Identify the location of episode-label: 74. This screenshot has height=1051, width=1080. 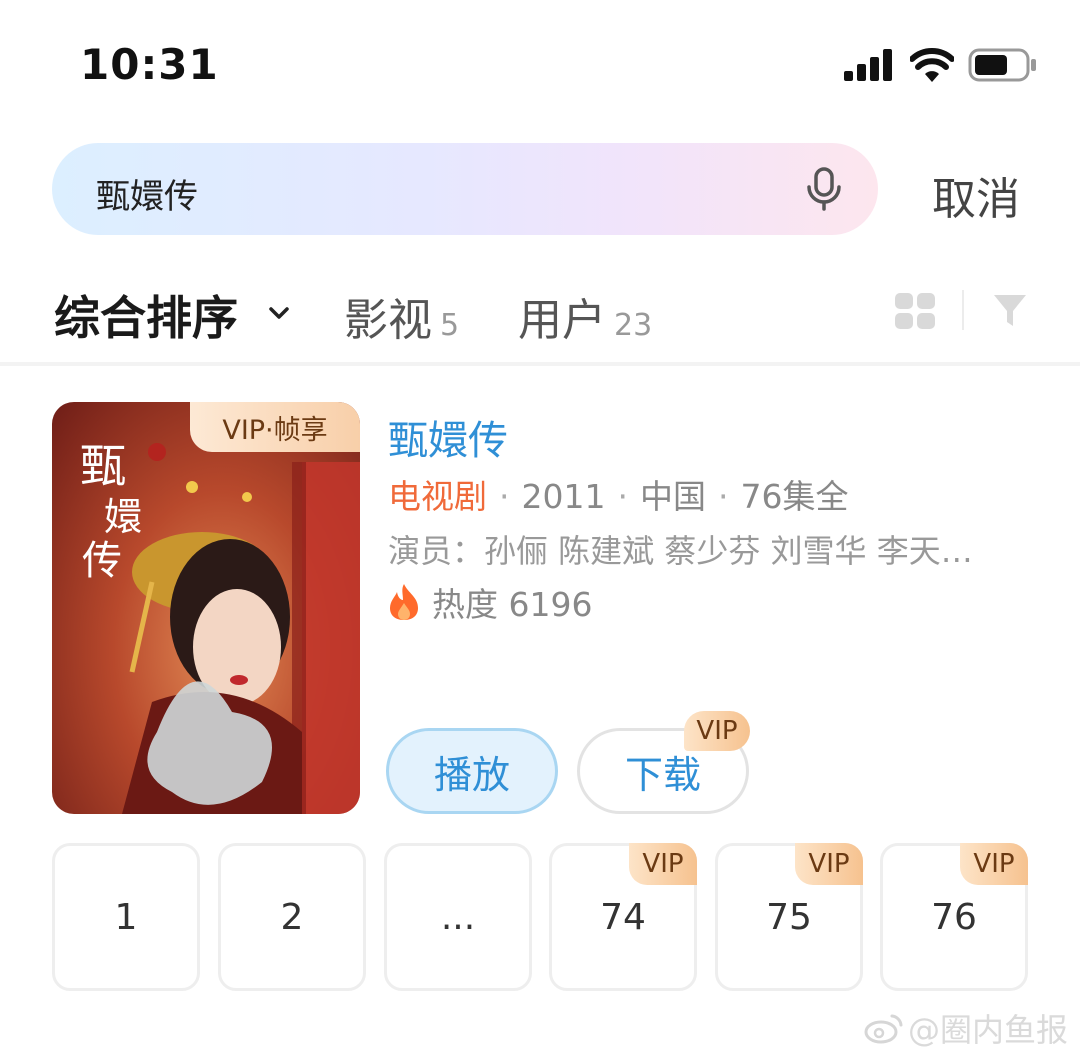
(623, 917).